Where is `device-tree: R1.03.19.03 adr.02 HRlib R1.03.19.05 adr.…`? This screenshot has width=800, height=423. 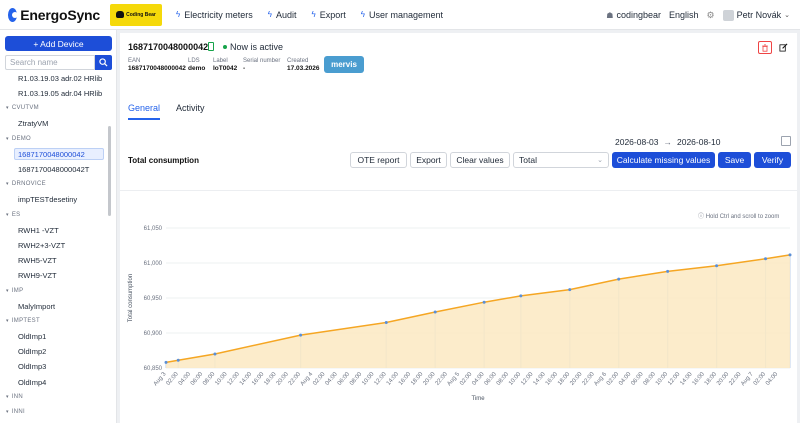 device-tree: R1.03.19.03 adr.02 HRlib R1.03.19.05 adr.… is located at coordinates (55, 247).